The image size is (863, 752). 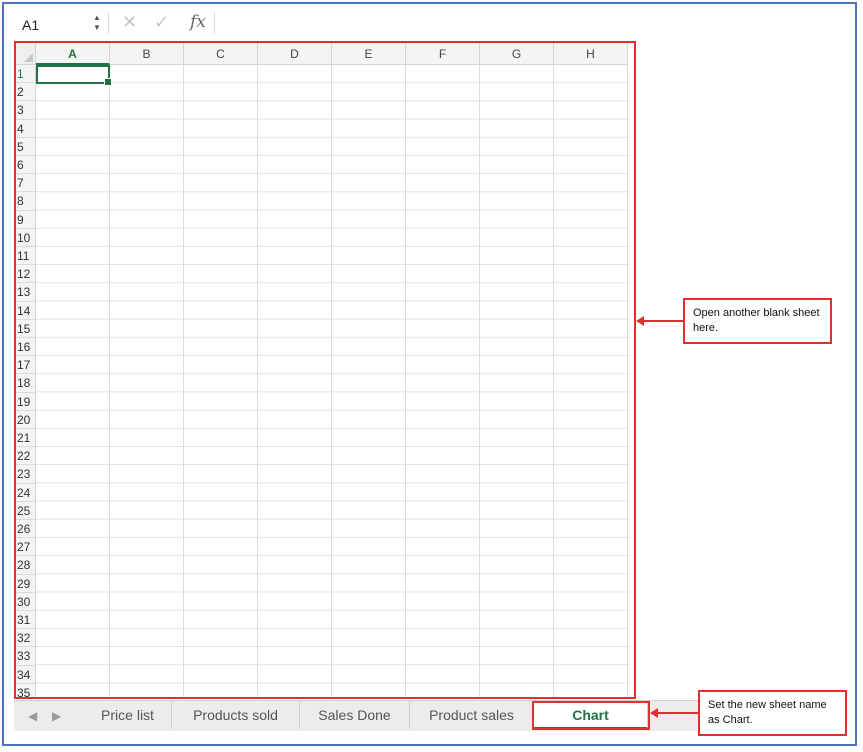 I want to click on column-header-f: F, so click(x=443, y=54).